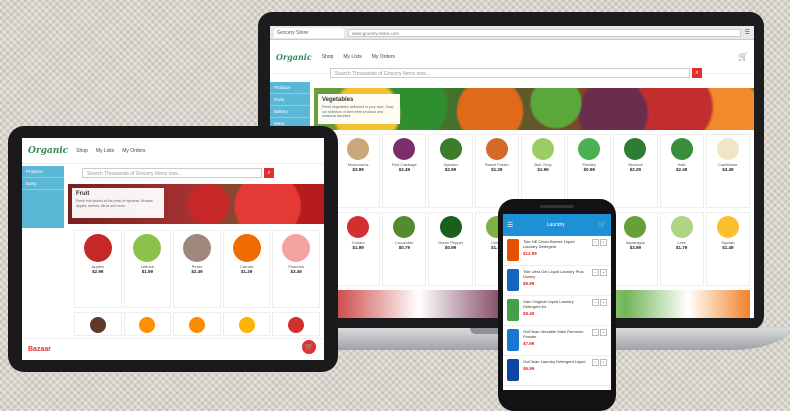 The image size is (790, 411). What do you see at coordinates (309, 32) in the screenshot?
I see `browser-tab: Grocery Store` at bounding box center [309, 32].